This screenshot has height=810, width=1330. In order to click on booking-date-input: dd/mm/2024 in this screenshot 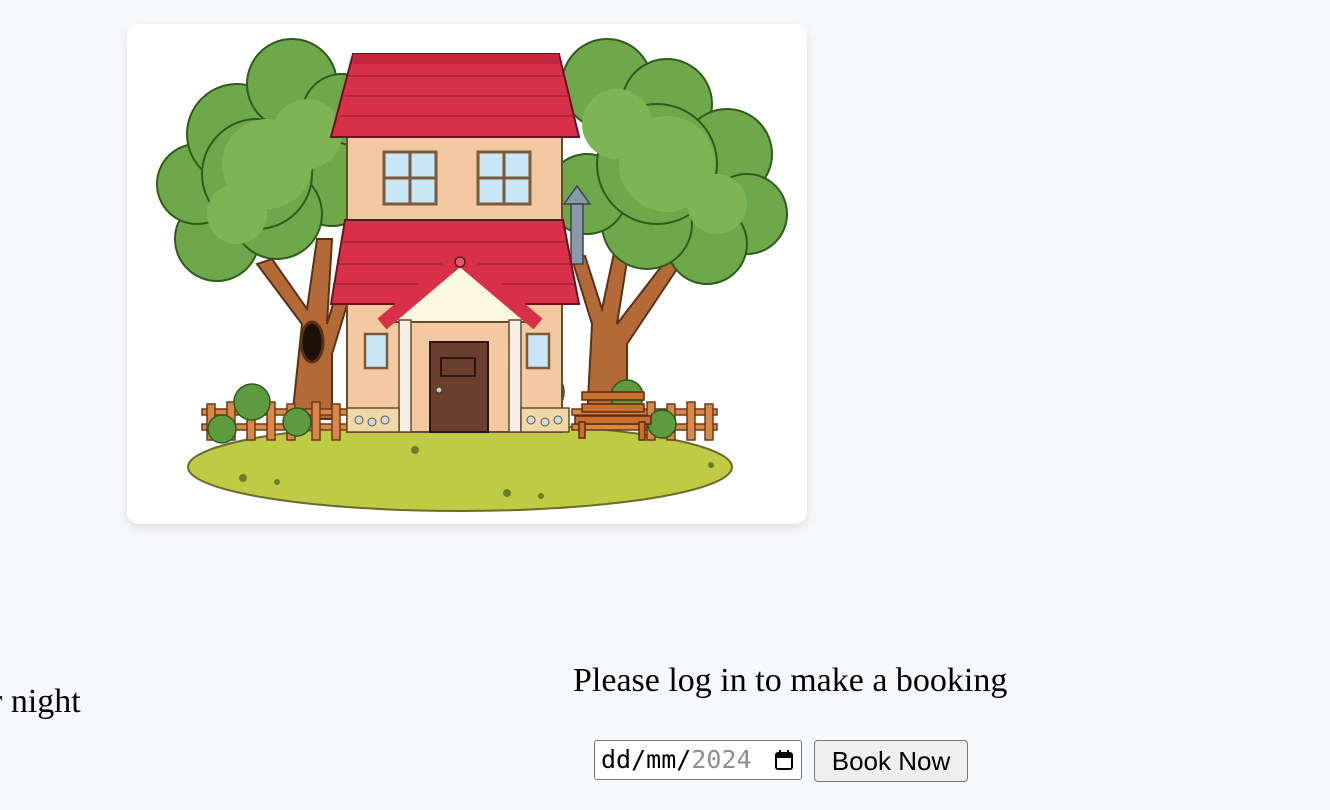, I will do `click(698, 760)`.